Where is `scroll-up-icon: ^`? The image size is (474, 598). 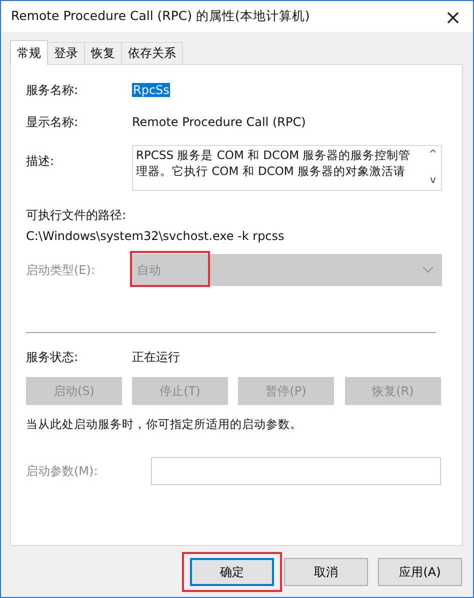
scroll-up-icon: ^ is located at coordinates (433, 155).